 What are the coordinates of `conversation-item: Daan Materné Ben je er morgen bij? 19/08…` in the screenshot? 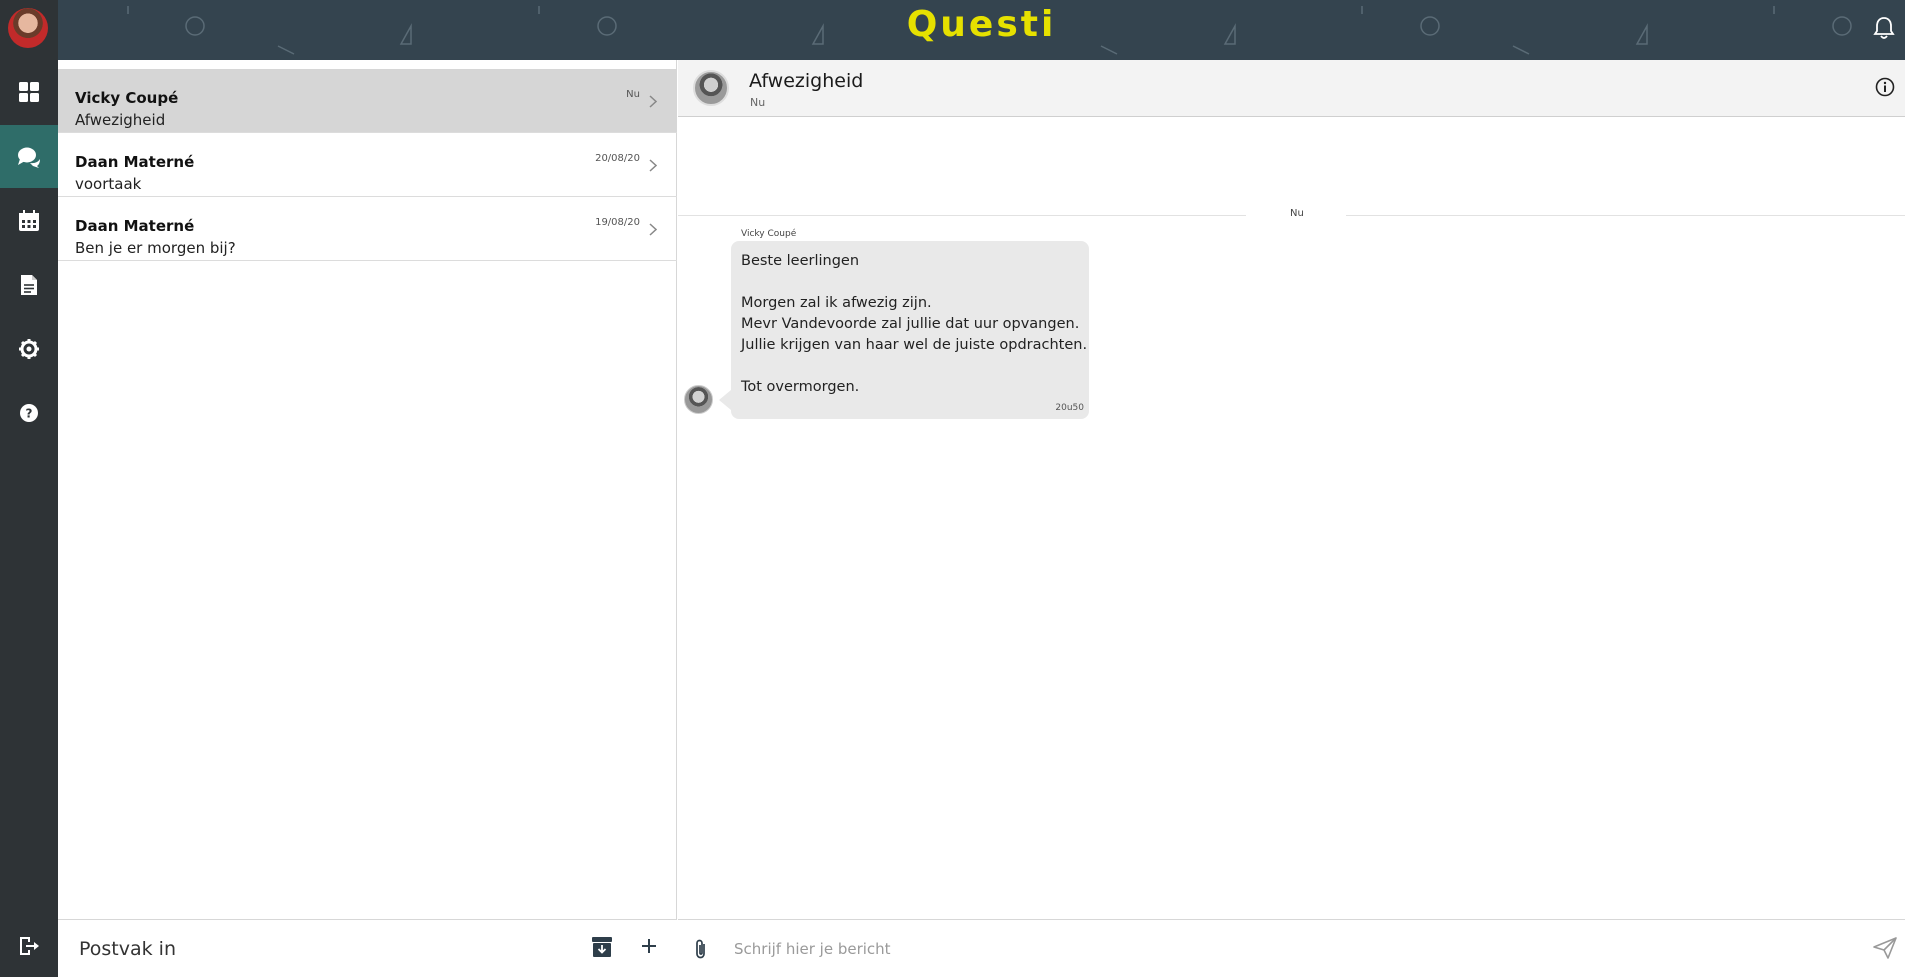 It's located at (367, 229).